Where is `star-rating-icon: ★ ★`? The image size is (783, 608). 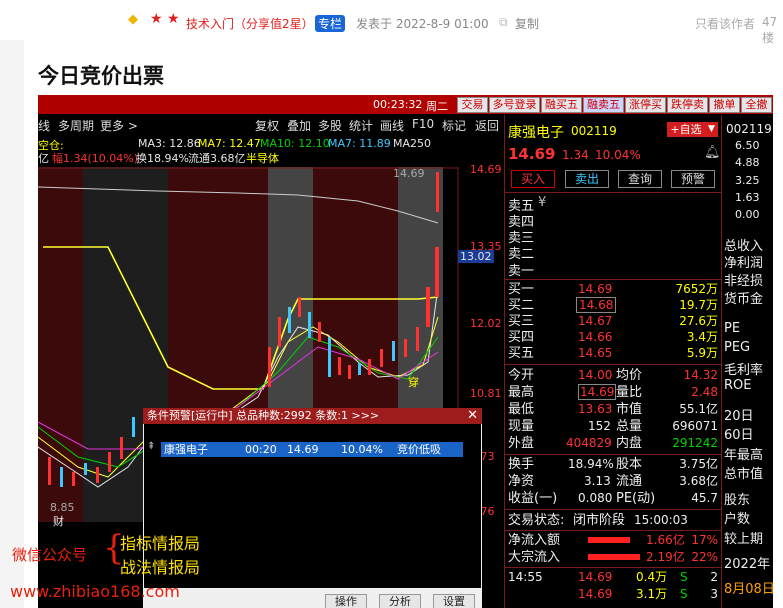 star-rating-icon: ★ ★ is located at coordinates (165, 19).